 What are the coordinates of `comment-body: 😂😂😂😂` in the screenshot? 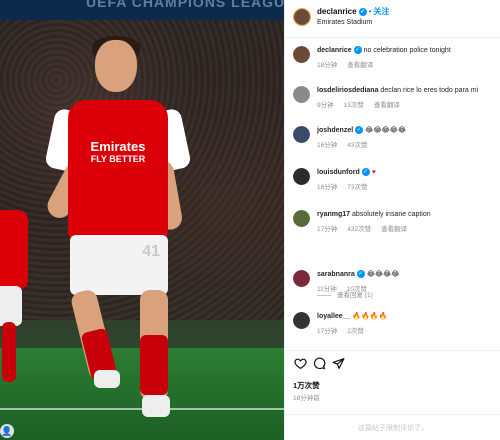 It's located at (383, 274).